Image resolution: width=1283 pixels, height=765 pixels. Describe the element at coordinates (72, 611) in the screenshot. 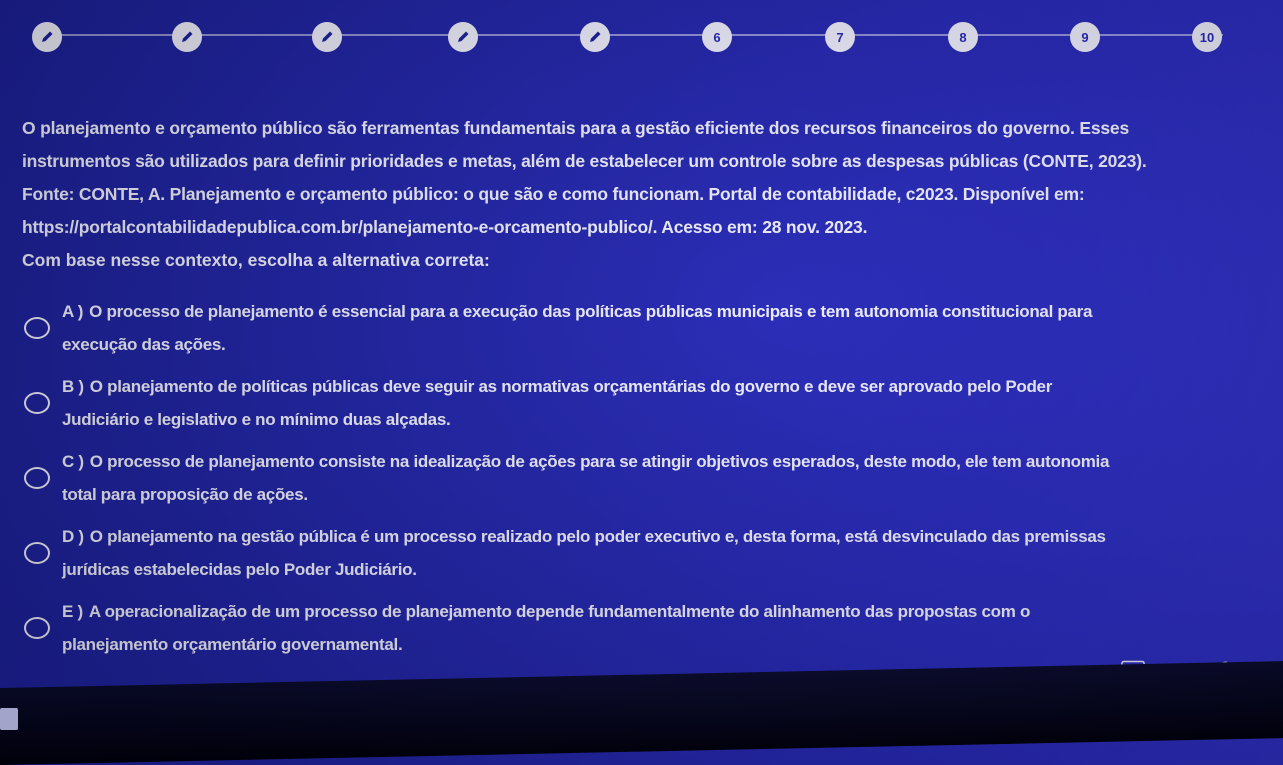

I see `option-letter: E )` at that location.